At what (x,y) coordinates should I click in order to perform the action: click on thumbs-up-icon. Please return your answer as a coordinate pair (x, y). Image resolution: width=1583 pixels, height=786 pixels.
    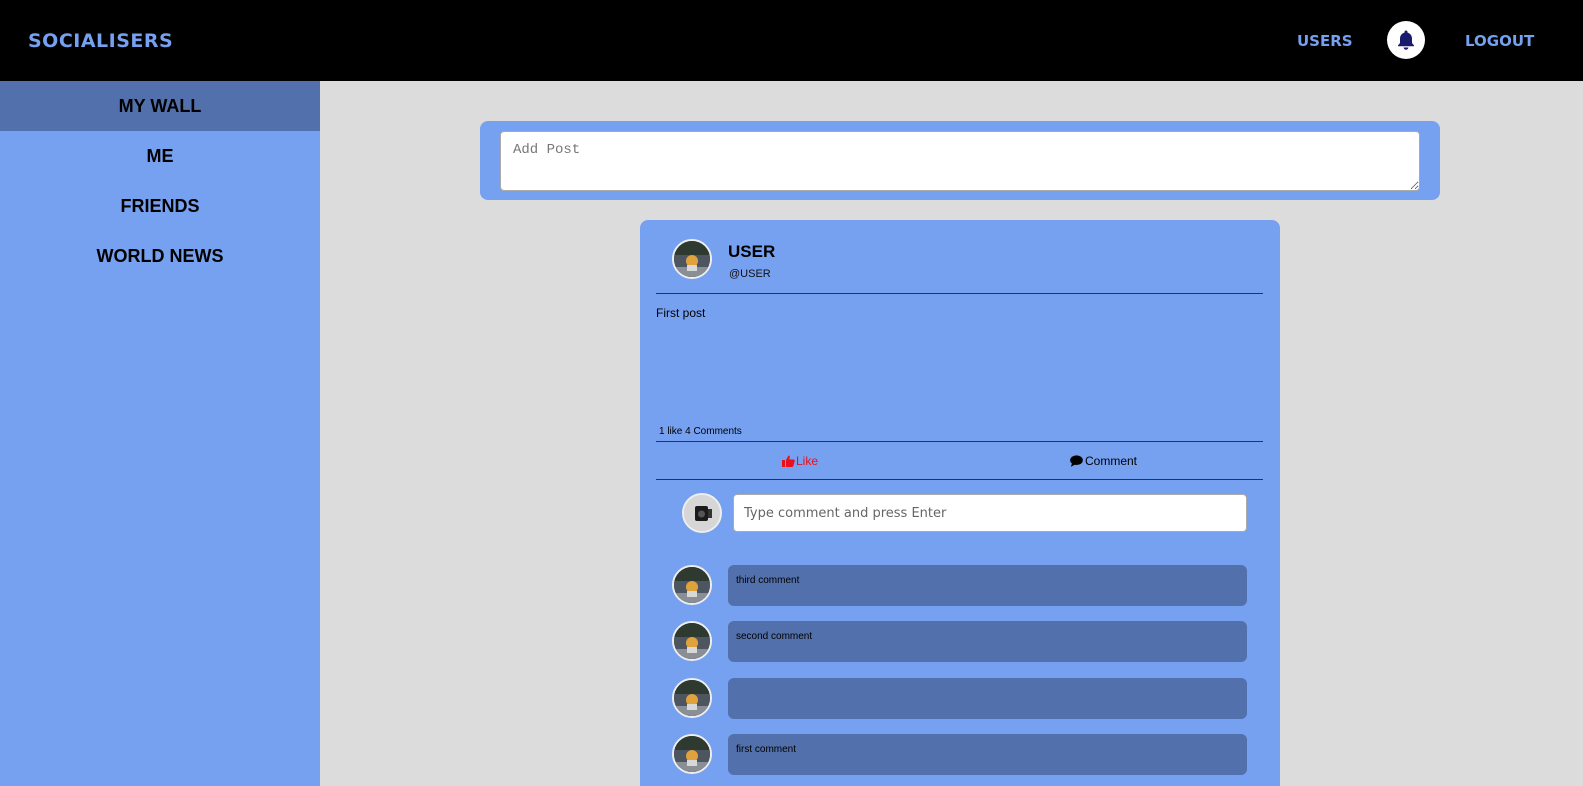
    Looking at the image, I should click on (788, 461).